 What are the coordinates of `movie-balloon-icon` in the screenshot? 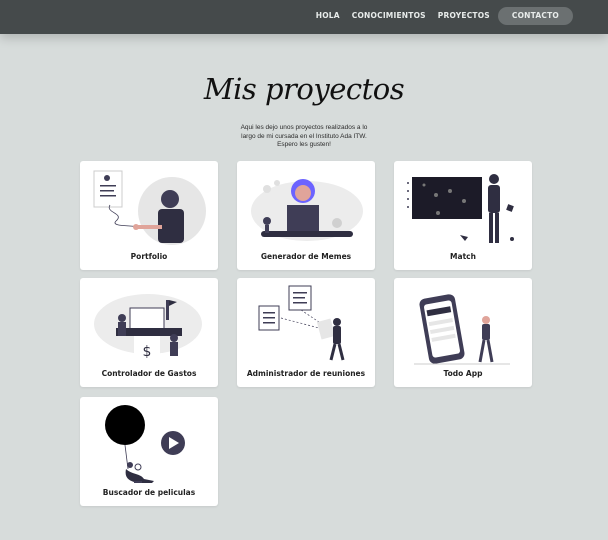 It's located at (145, 444).